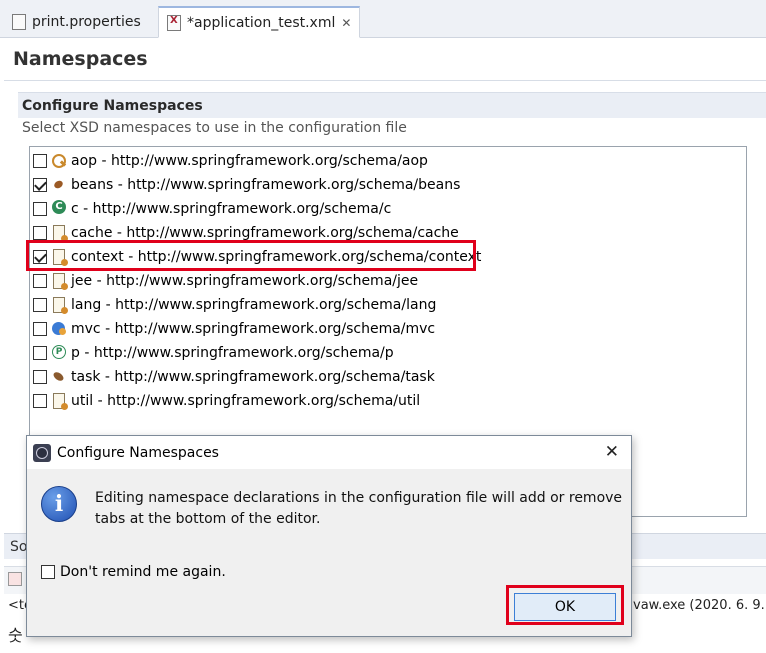 The width and height of the screenshot is (766, 653). Describe the element at coordinates (699, 605) in the screenshot. I see `console-process-label: vaw.exe (2020. 6. 9.` at that location.